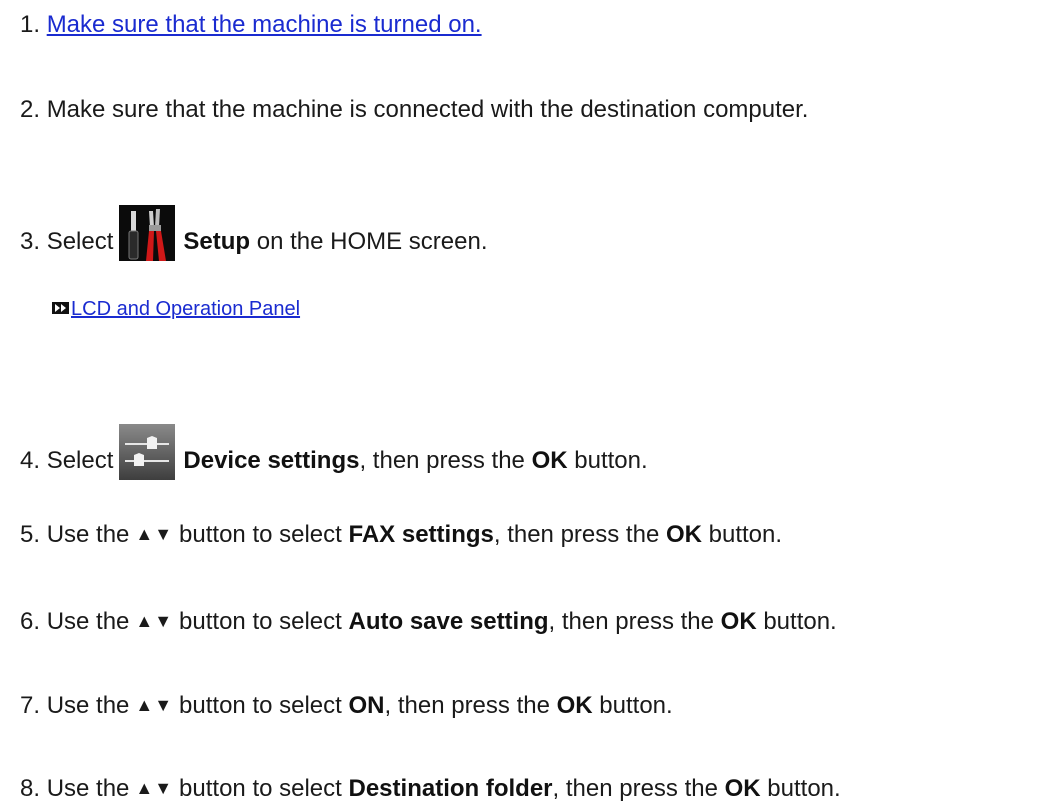 The height and width of the screenshot is (809, 1044). Describe the element at coordinates (271, 460) in the screenshot. I see `device-settings-label: Device settings` at that location.